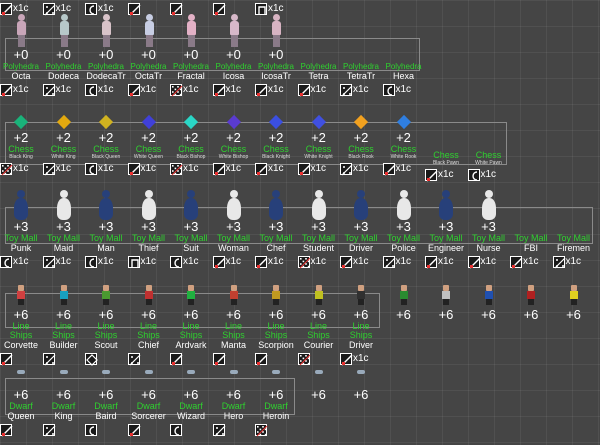 The image size is (600, 445). What do you see at coordinates (276, 402) in the screenshot?
I see `dwarf-item: +6 Dwarf Heroin` at bounding box center [276, 402].